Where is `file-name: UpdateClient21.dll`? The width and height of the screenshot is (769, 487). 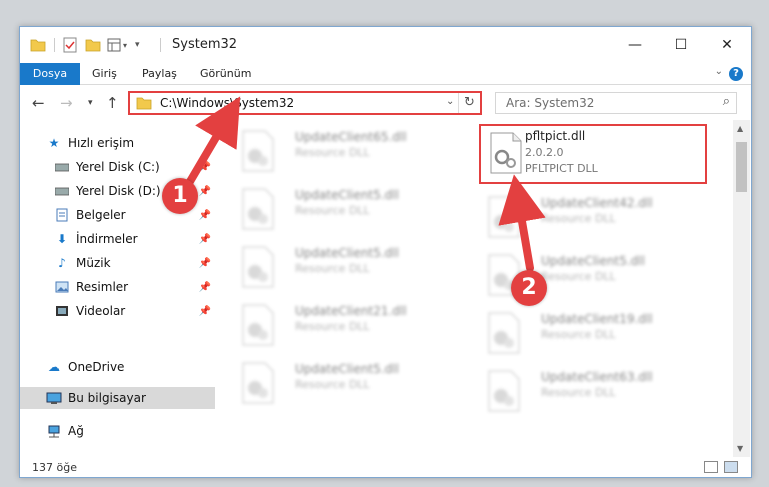 file-name: UpdateClient21.dll is located at coordinates (351, 311).